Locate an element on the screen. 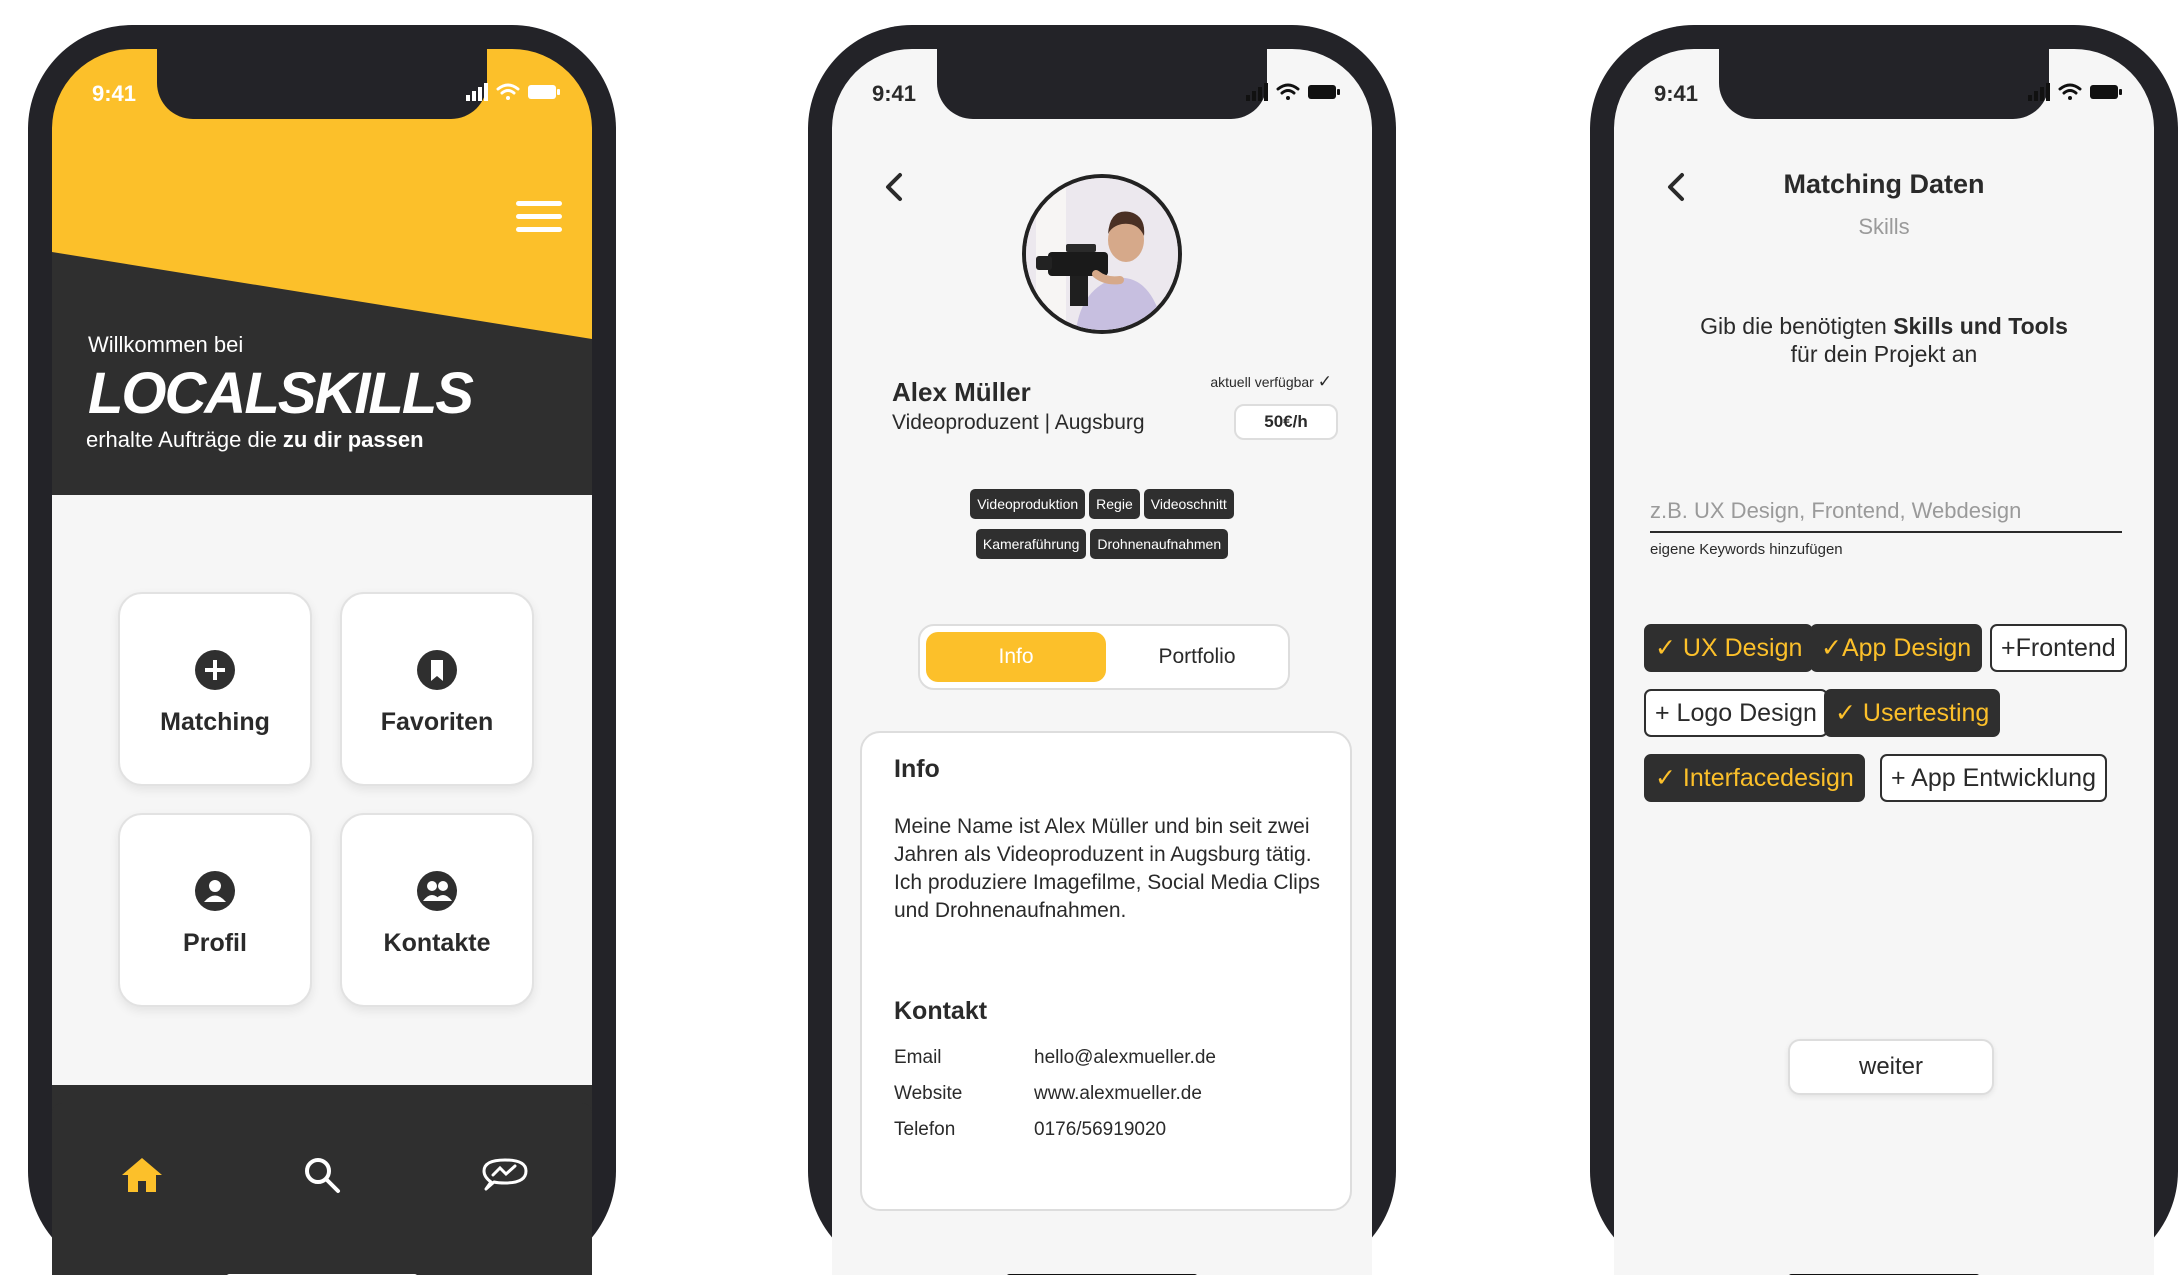  keyword-hint: eigene Keywords hinzufügen is located at coordinates (1746, 549).